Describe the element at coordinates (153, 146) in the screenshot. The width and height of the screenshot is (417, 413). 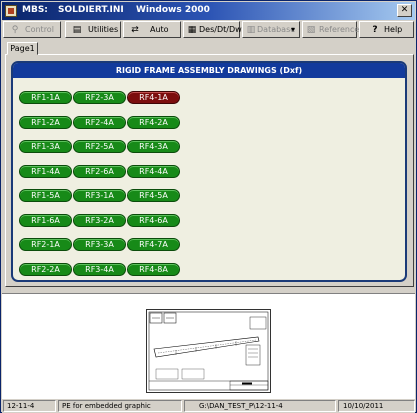
I see `drawing-button-rf4-3a: RF4-3A` at that location.